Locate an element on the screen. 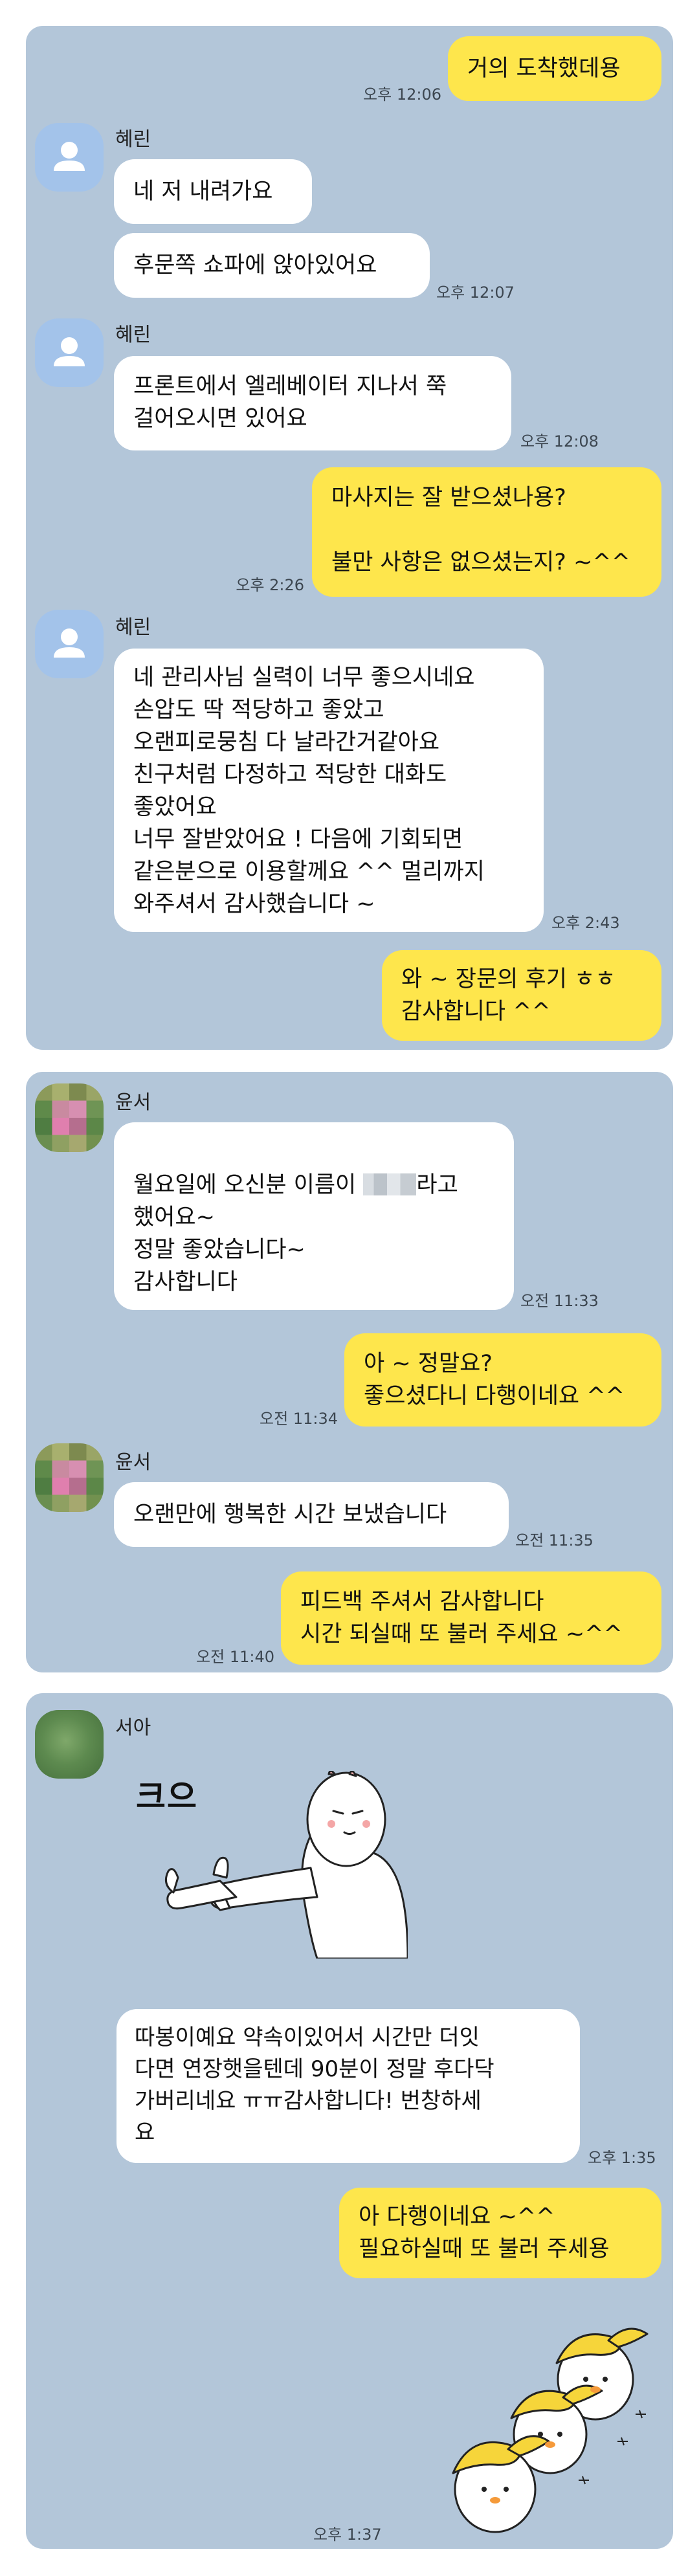 This screenshot has height=2576, width=699. message-time: 오전 11:33 is located at coordinates (559, 1301).